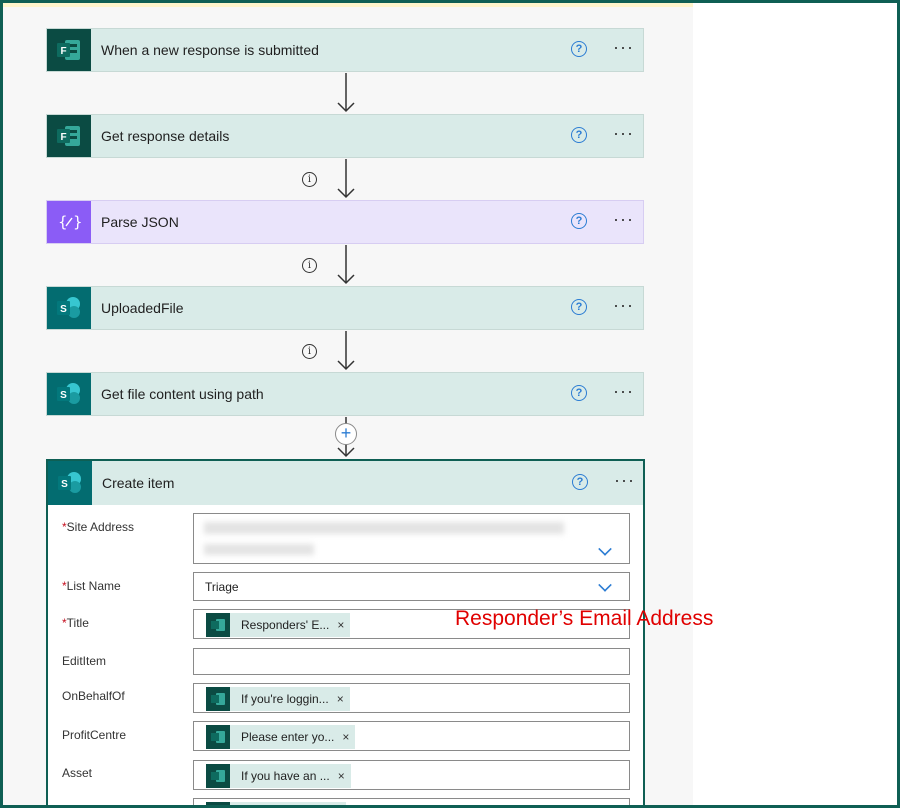 Image resolution: width=900 pixels, height=808 pixels. I want to click on canvas-top-strip, so click(348, 5).